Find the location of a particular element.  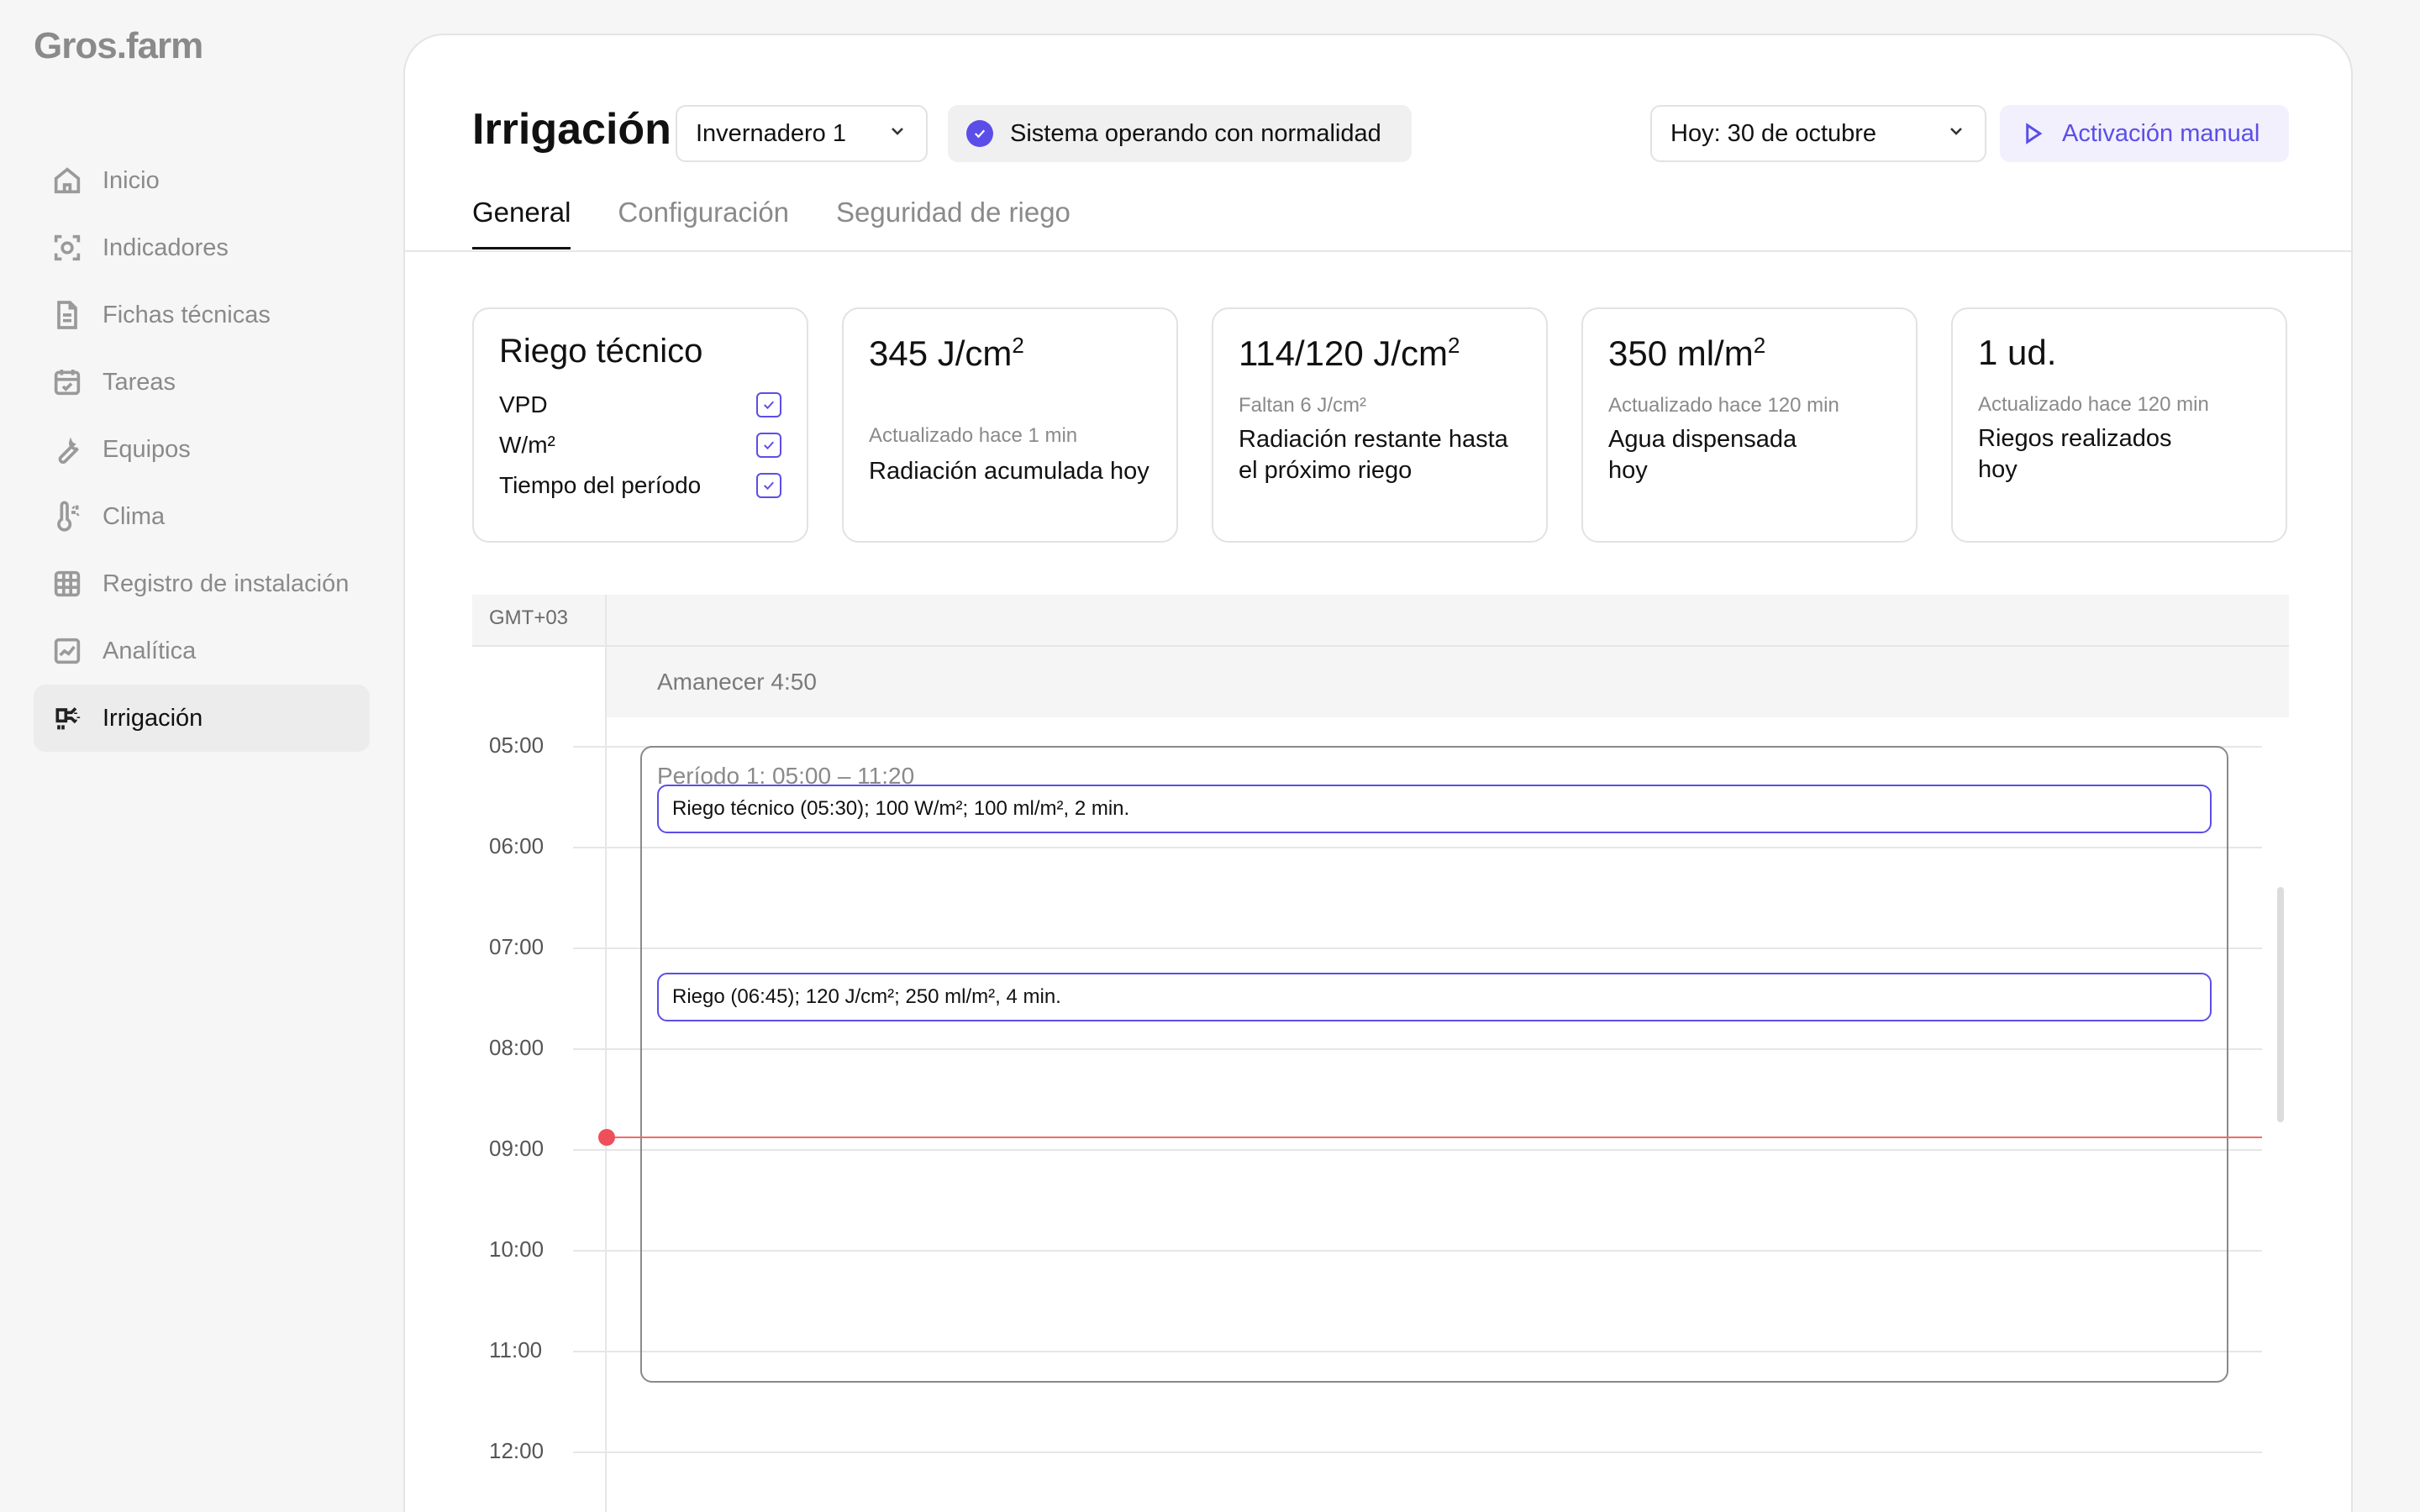

hour-label: 10:00 is located at coordinates (516, 1249).